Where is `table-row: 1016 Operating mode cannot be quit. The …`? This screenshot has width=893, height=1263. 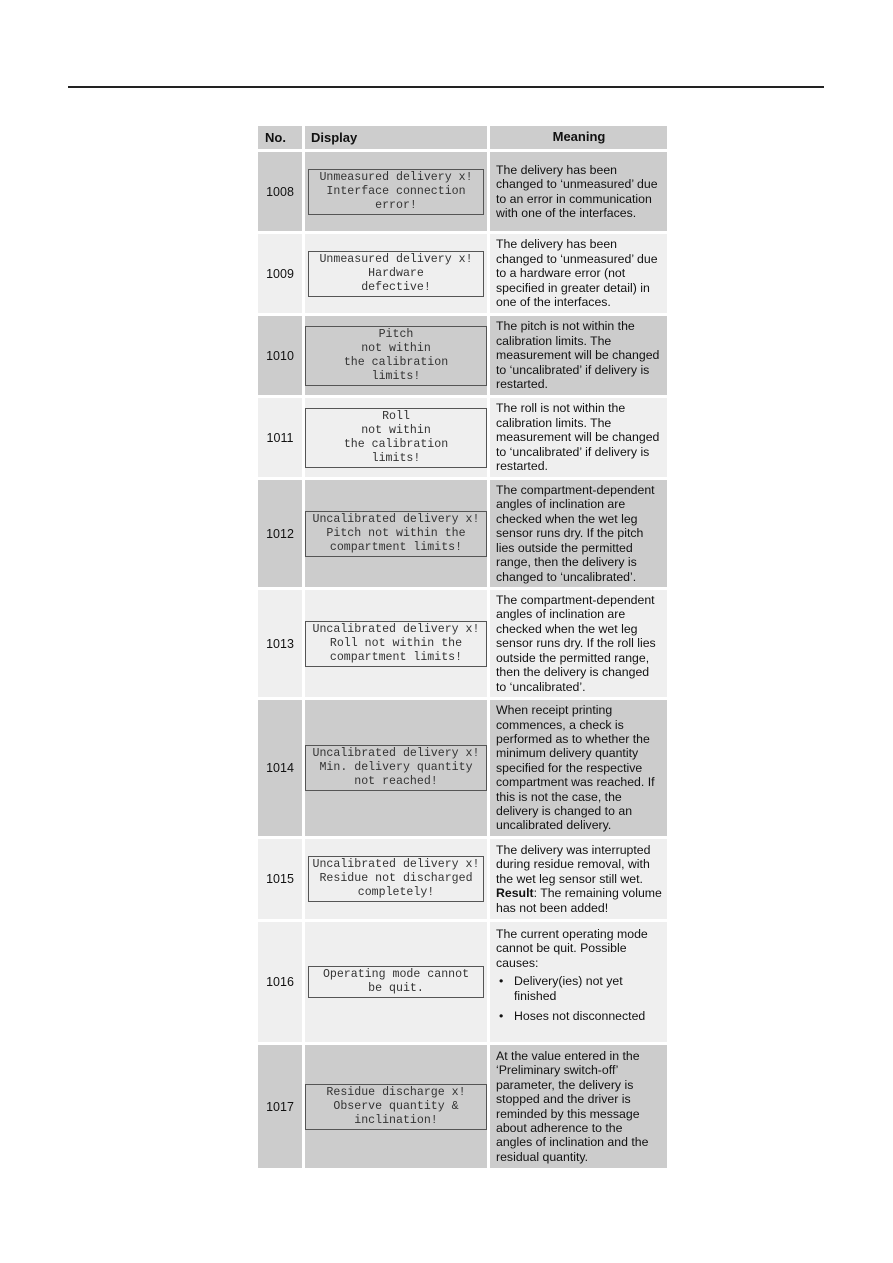 table-row: 1016 Operating mode cannot be quit. The … is located at coordinates (462, 982).